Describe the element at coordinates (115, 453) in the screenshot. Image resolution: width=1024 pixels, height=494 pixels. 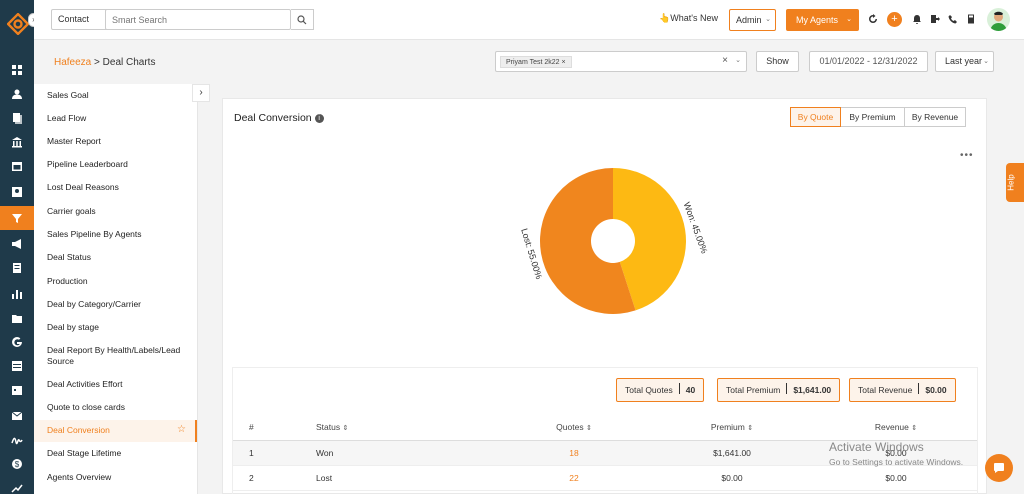
I see `menu-item-deal-stage-lifetime: Deal Stage Lifetime` at that location.